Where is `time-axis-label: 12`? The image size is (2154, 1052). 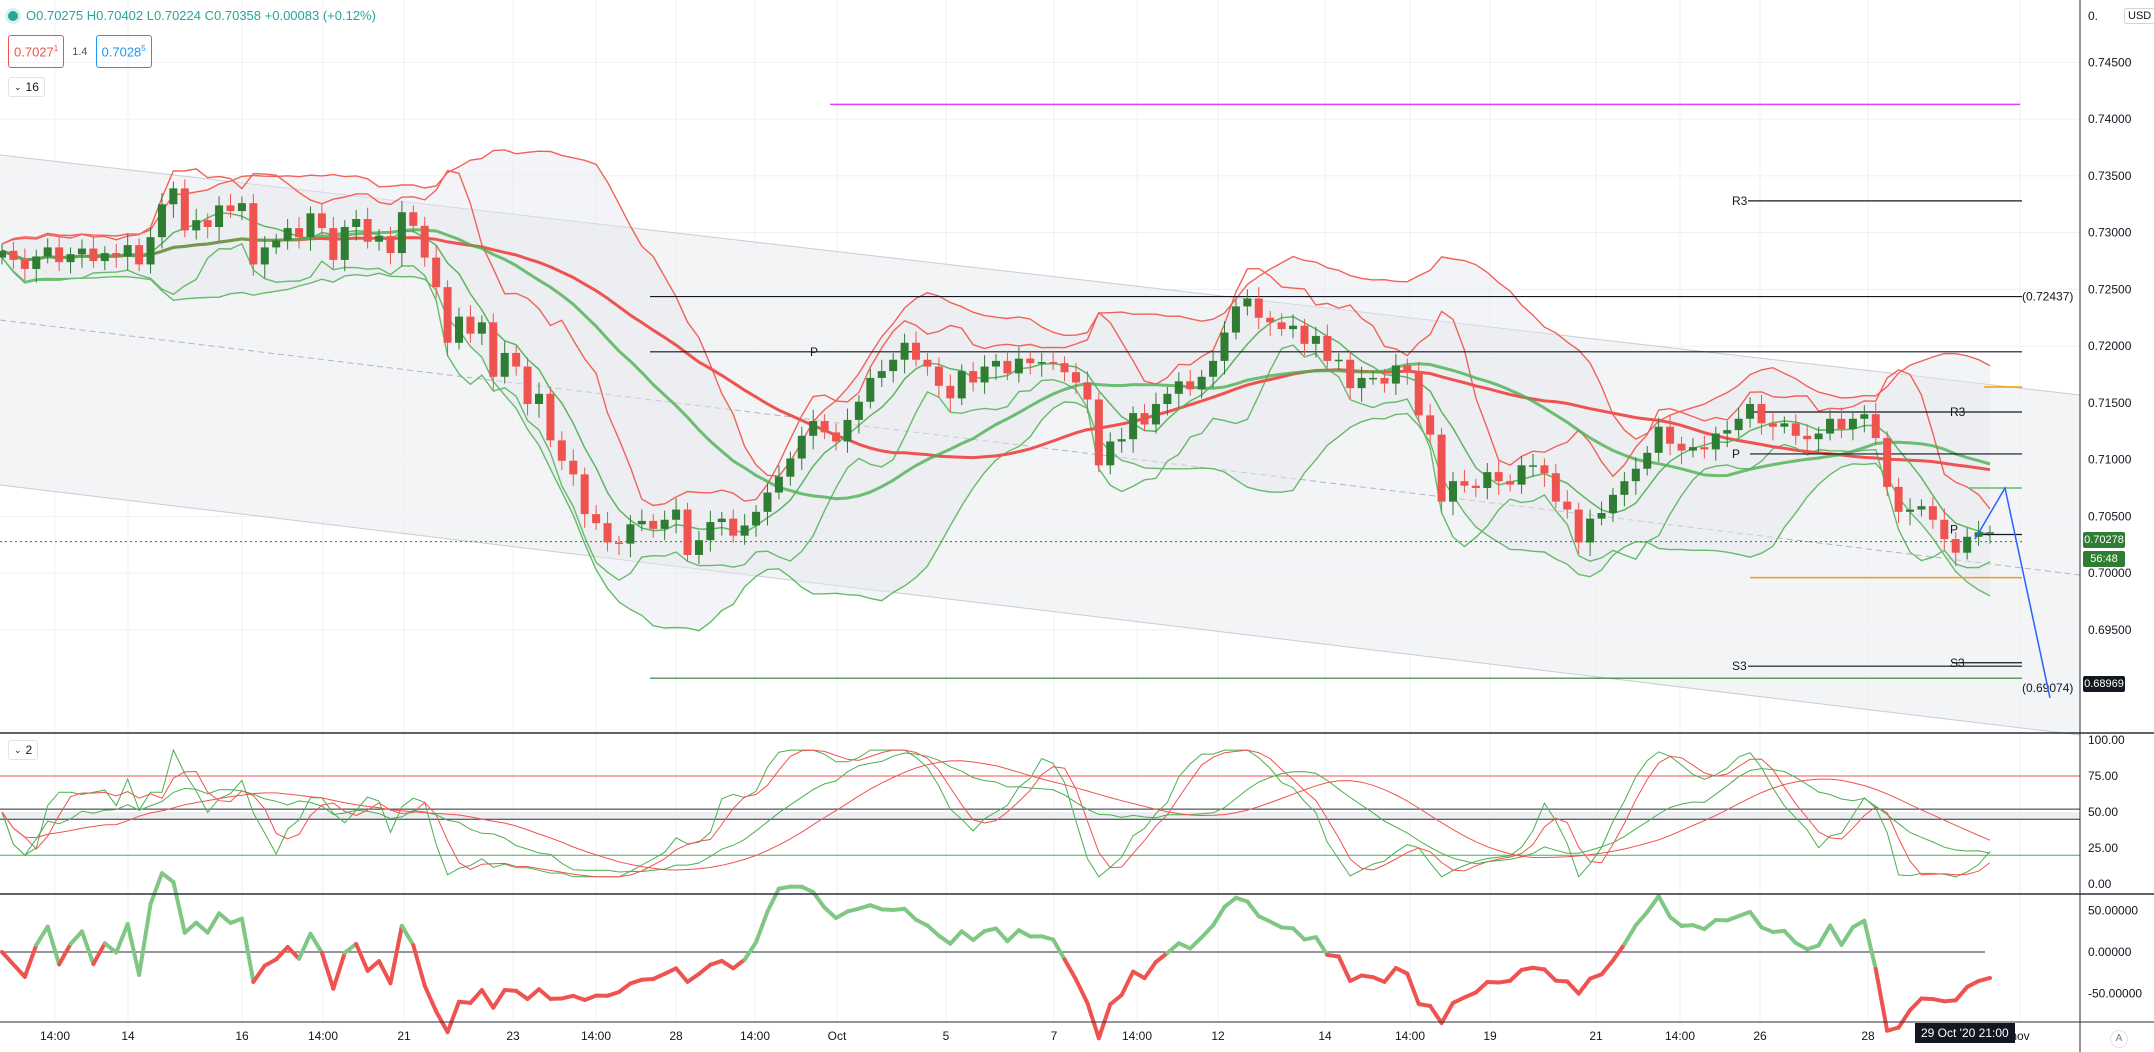 time-axis-label: 12 is located at coordinates (1218, 1036).